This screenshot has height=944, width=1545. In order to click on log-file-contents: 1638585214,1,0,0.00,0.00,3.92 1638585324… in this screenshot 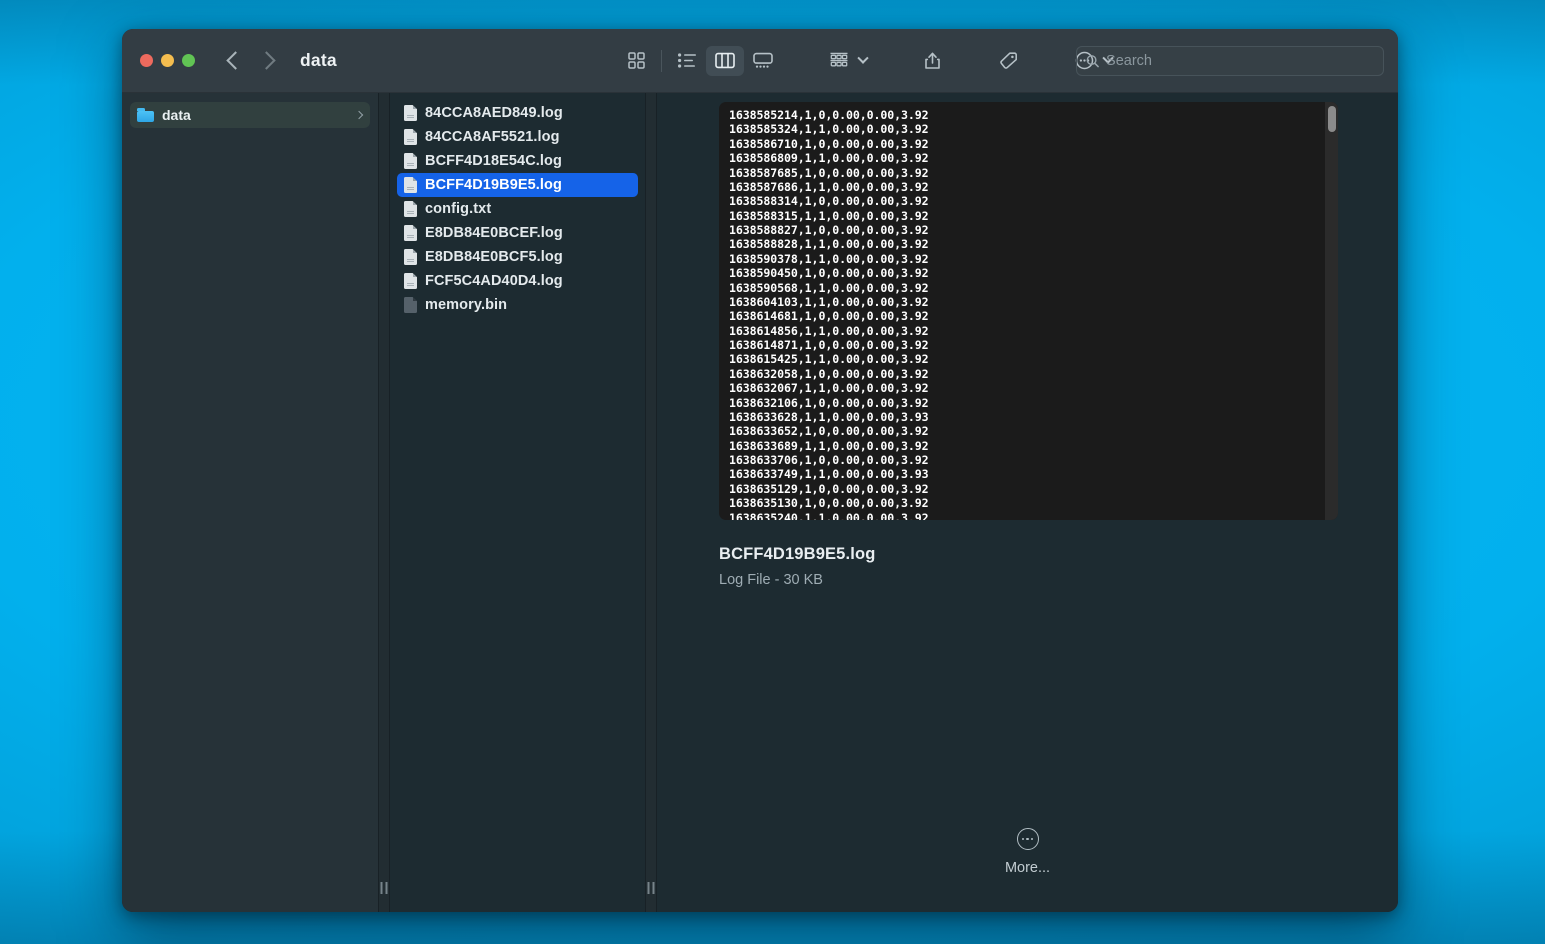, I will do `click(829, 314)`.